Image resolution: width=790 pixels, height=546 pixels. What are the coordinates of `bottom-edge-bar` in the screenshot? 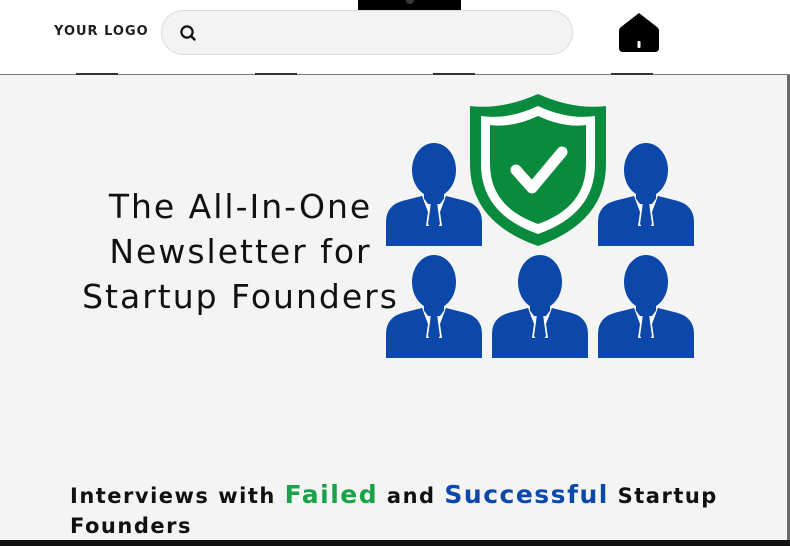 It's located at (395, 543).